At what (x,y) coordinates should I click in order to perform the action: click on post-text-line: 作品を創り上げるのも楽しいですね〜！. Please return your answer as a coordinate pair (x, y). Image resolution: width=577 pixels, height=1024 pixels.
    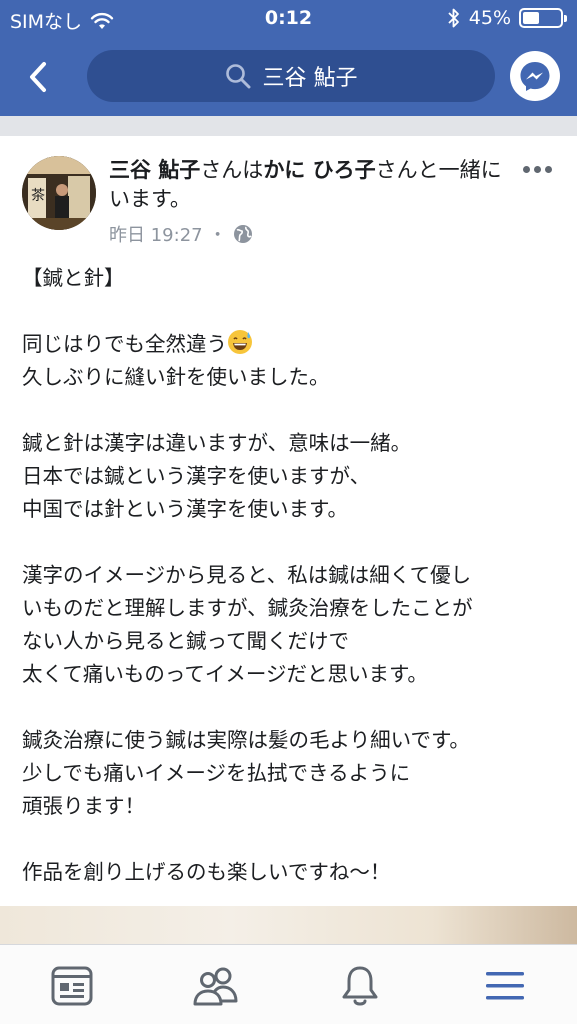
    Looking at the image, I should click on (292, 872).